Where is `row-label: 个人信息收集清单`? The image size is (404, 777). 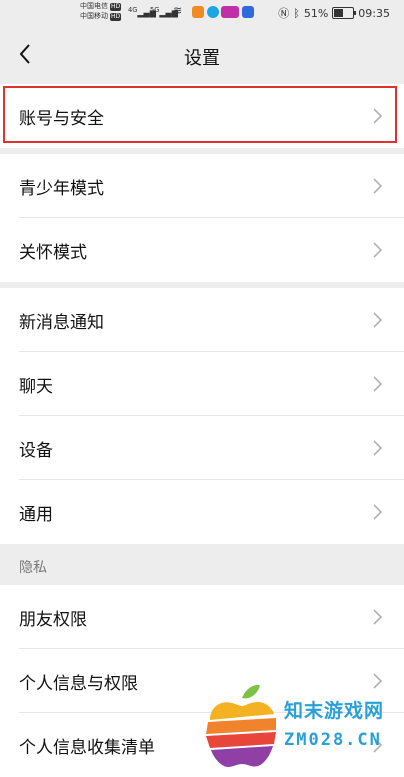
row-label: 个人信息收集清单 is located at coordinates (87, 747).